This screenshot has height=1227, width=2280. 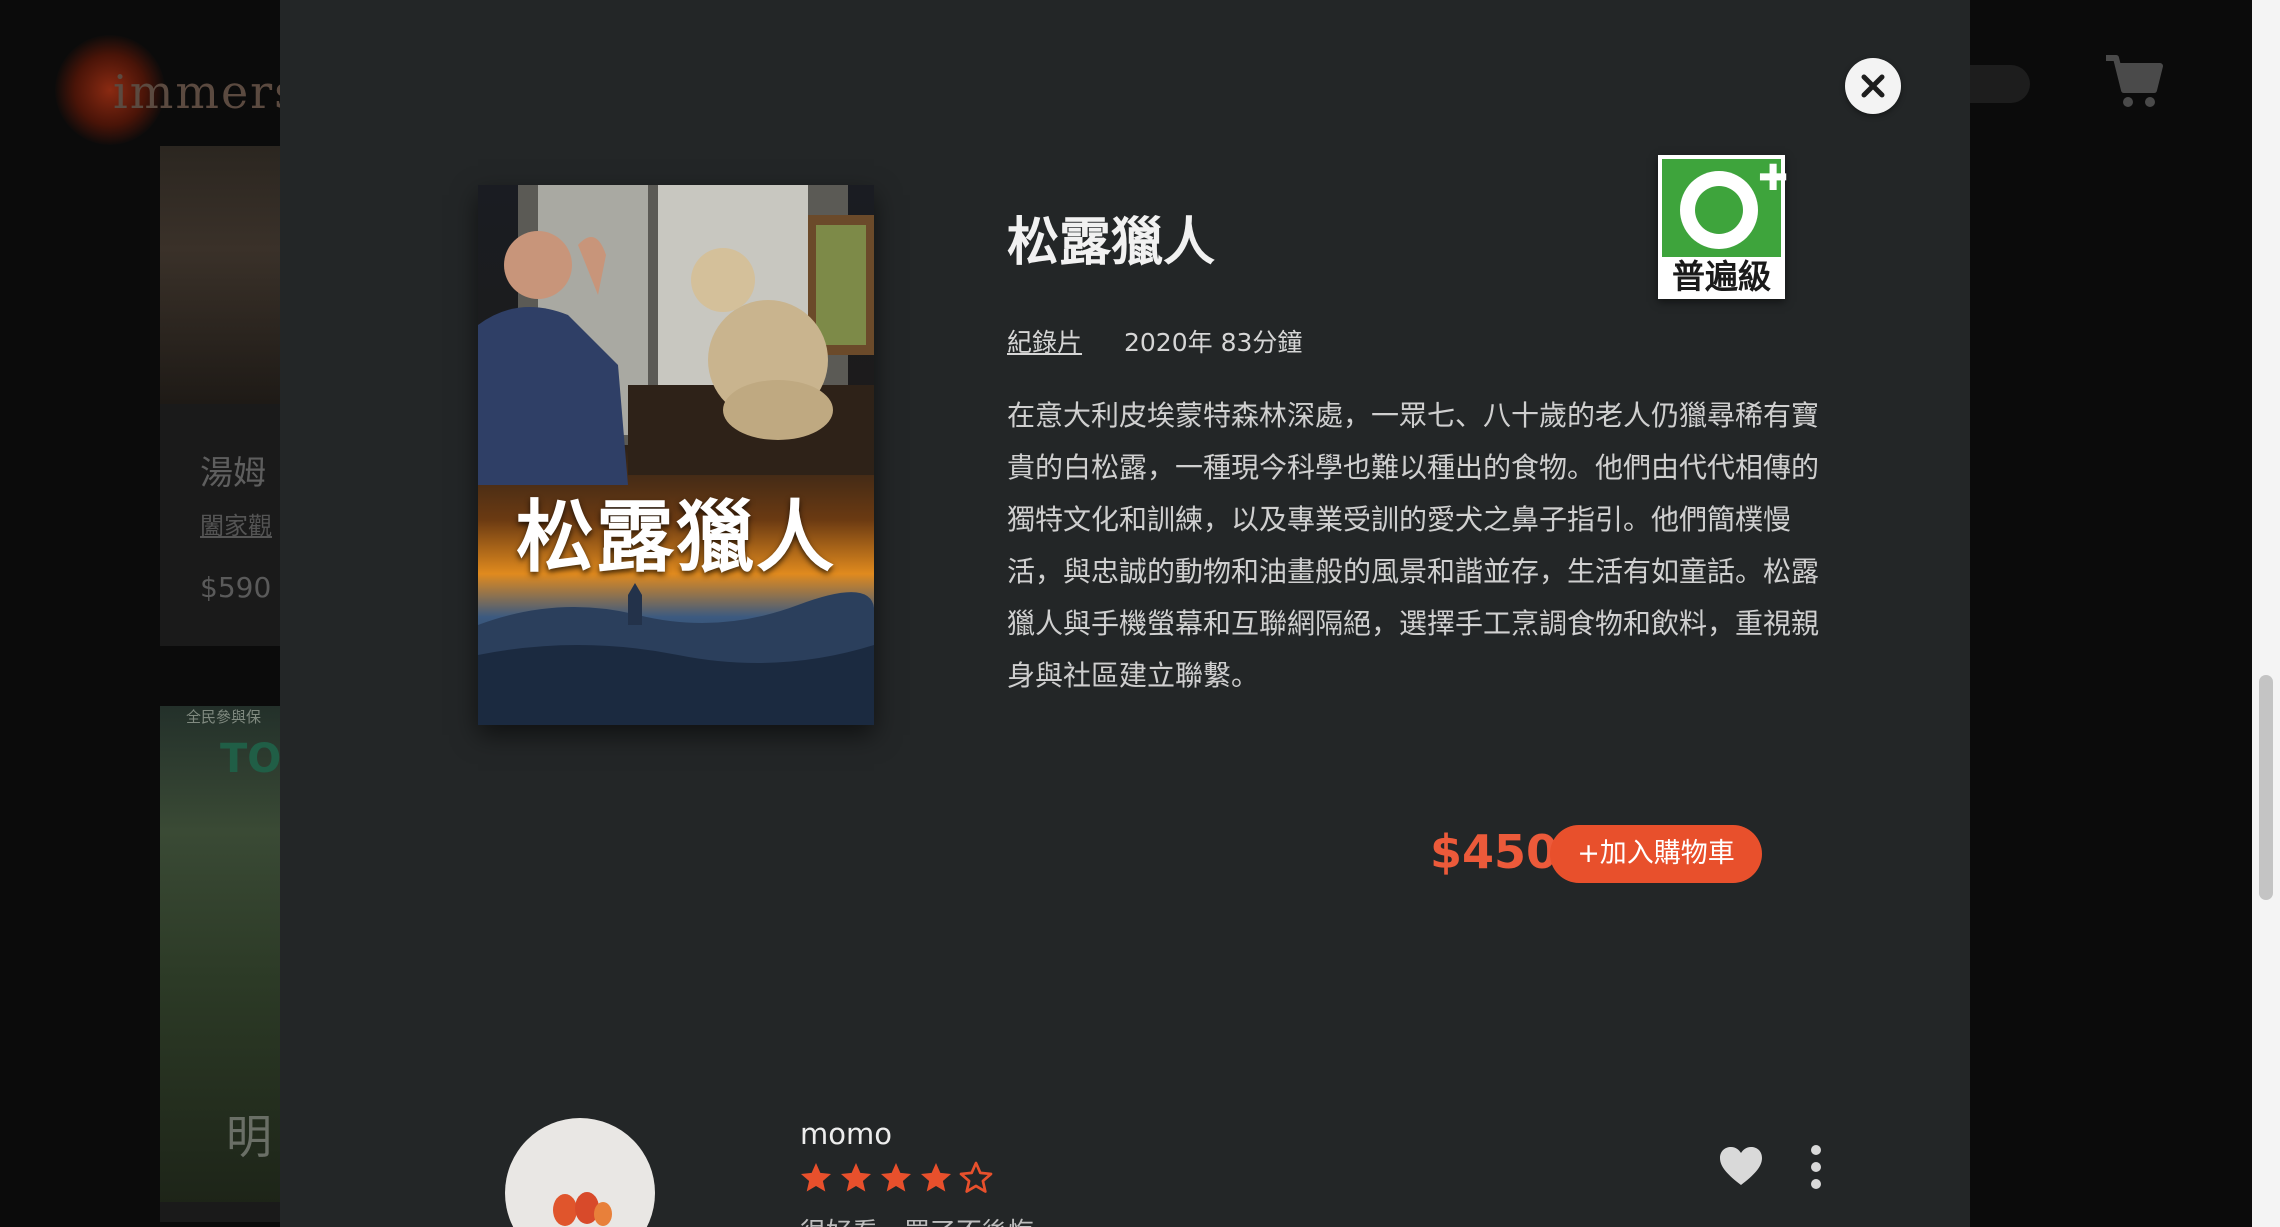 What do you see at coordinates (2266, 787) in the screenshot?
I see `scrollbar-thumb` at bounding box center [2266, 787].